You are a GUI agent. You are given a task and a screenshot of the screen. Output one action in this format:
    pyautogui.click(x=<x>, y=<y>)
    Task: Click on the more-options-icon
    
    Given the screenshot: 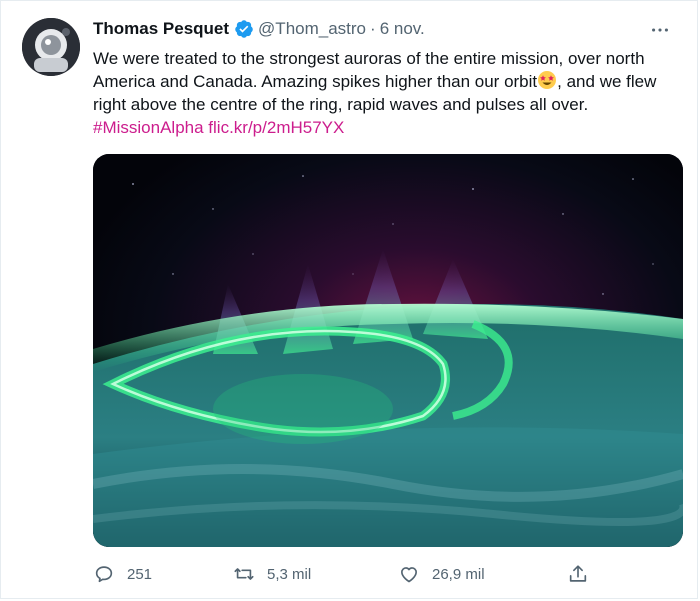 What is the action you would take?
    pyautogui.click(x=660, y=30)
    